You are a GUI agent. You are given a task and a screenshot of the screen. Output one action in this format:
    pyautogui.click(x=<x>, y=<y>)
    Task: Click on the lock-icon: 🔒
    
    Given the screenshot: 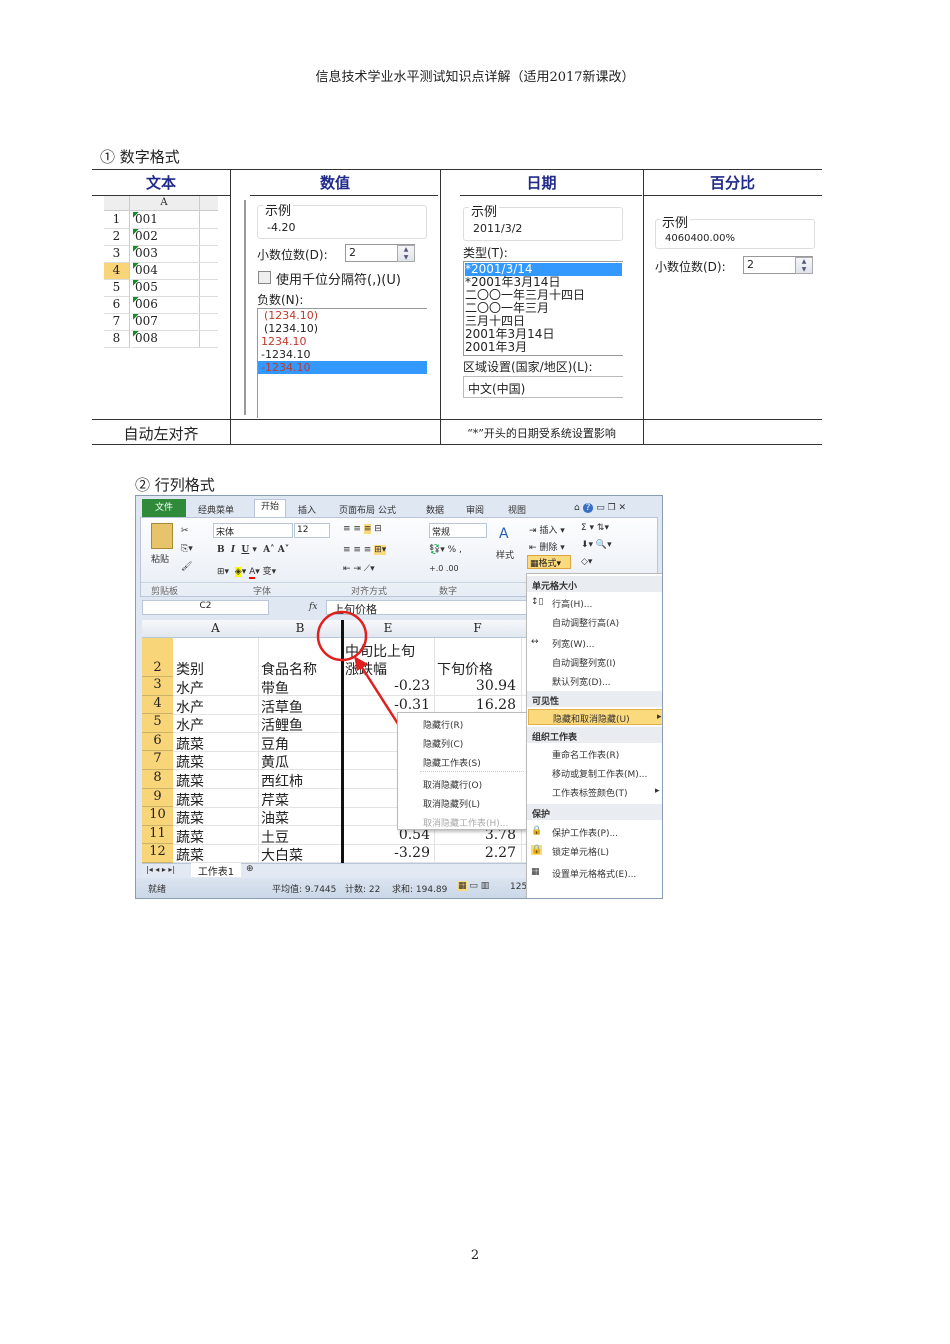 What is the action you would take?
    pyautogui.click(x=537, y=850)
    